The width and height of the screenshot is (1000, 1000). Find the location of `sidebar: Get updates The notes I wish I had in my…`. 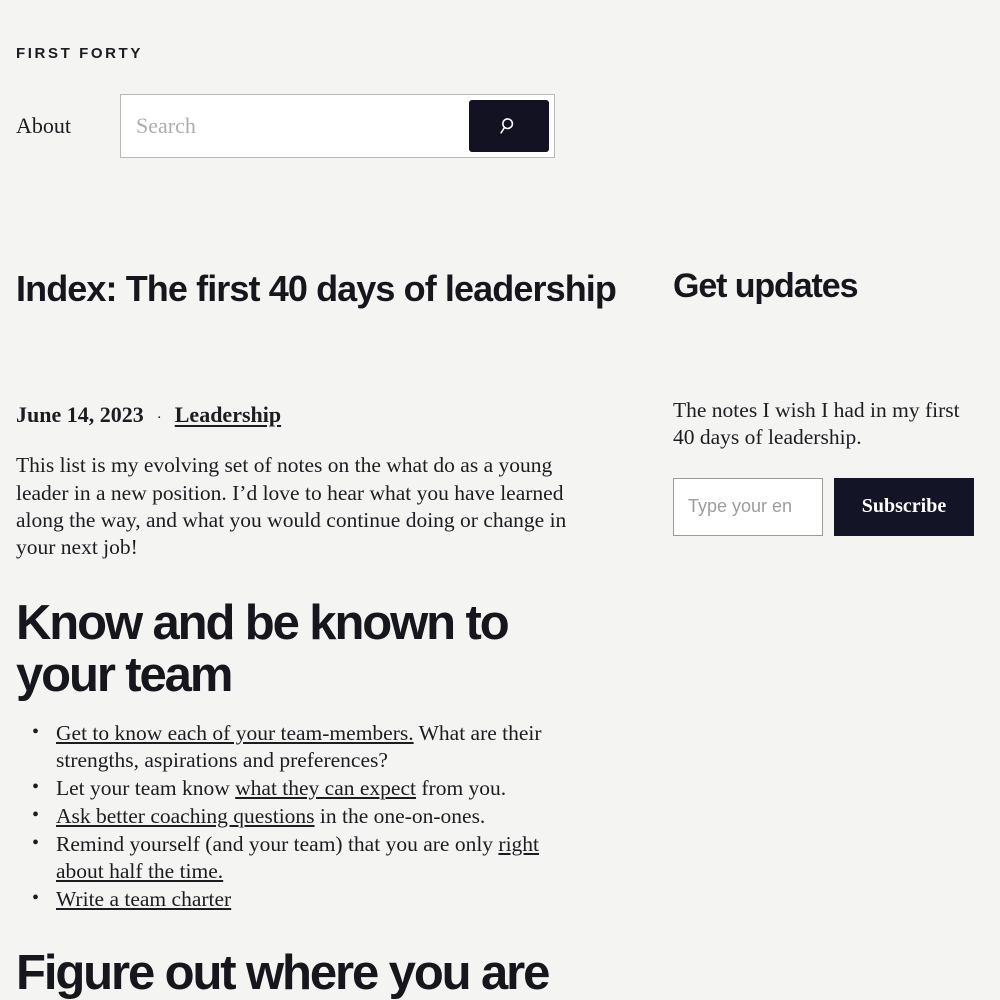

sidebar: Get updates The notes I wish I had in my… is located at coordinates (829, 401).